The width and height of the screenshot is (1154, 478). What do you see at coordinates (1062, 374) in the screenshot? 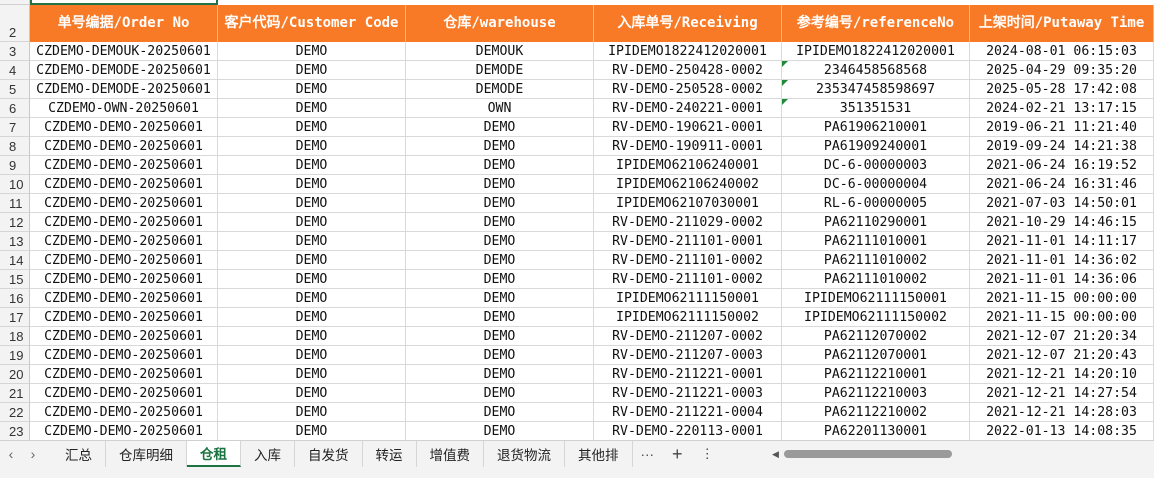
I see `putaway-time-cell: 2021-12-21 14:20:10` at bounding box center [1062, 374].